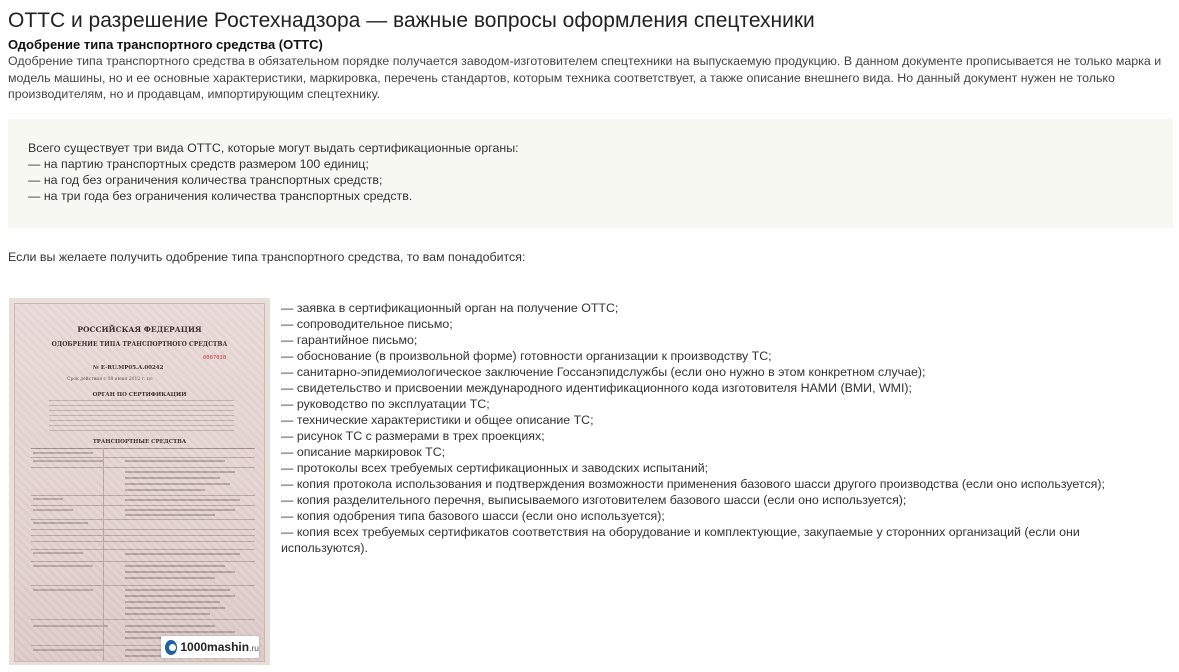  What do you see at coordinates (171, 647) in the screenshot?
I see `watermark-icon` at bounding box center [171, 647].